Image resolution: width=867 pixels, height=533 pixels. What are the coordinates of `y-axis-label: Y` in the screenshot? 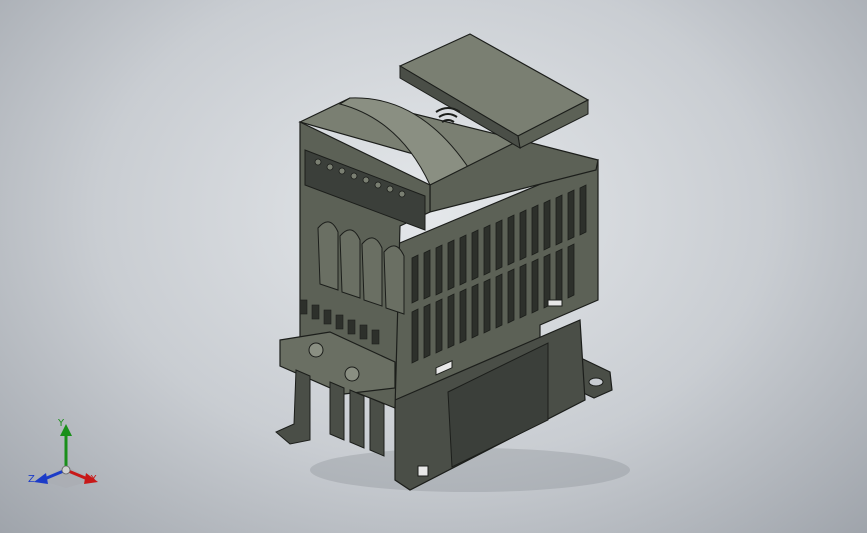 It's located at (61, 423).